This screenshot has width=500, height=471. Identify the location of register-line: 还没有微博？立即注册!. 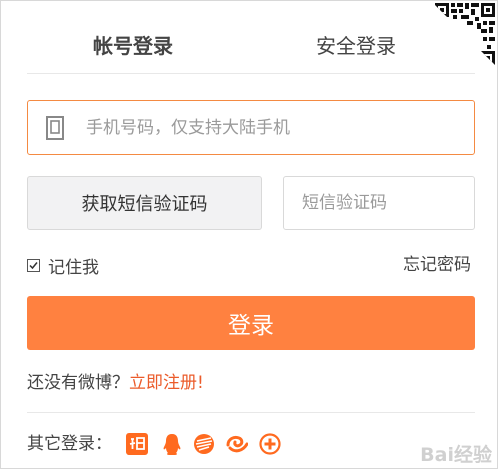
(115, 383).